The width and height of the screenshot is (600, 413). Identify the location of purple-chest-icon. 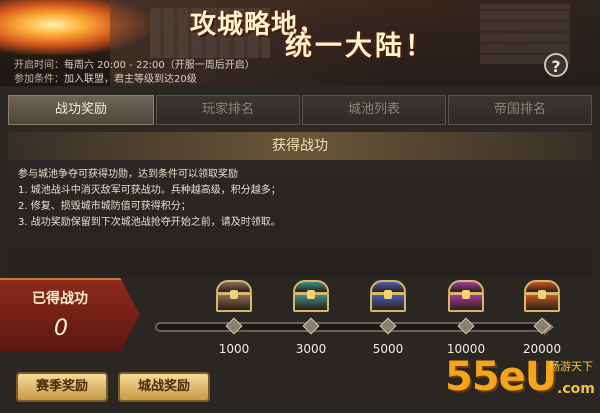
(466, 296).